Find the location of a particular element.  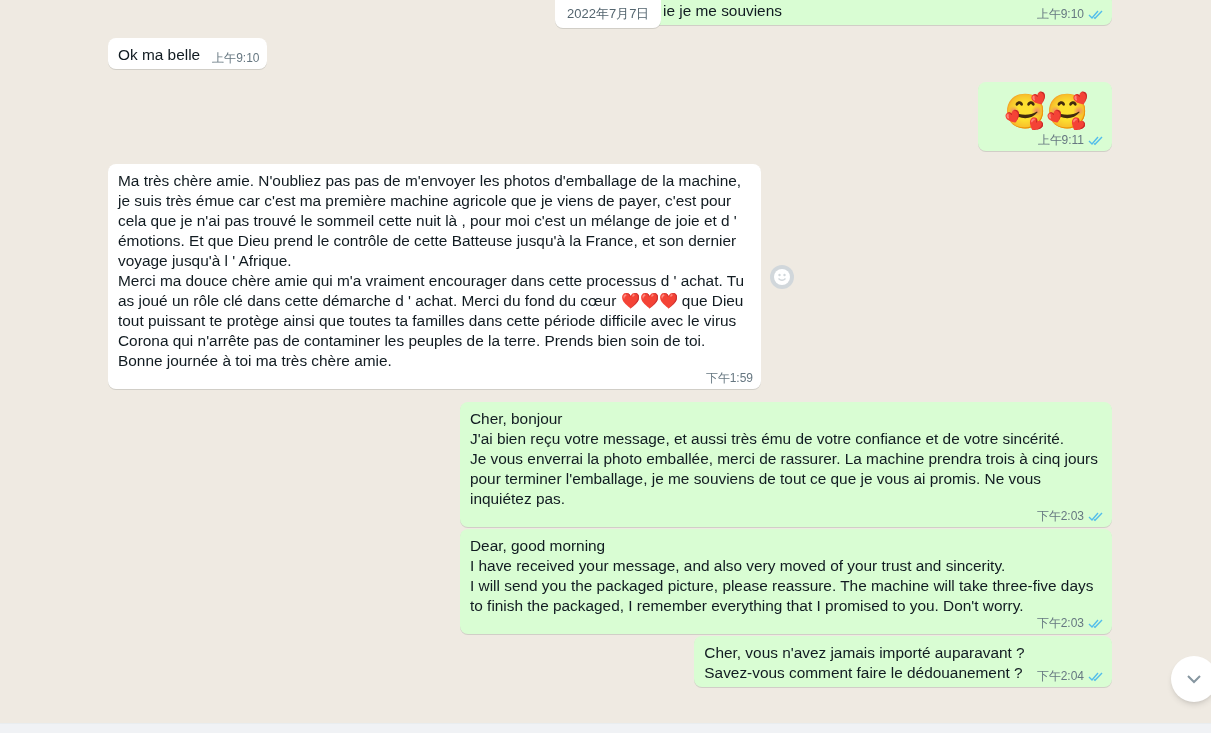

message-text: Ma très chère amie. N'oubliez pas pas de m'envoyer les photos d'emballage de la machine, je suis très émue car c'est ma première machine agricole que je viens de payer, c'est pour cela que je n'ai pas trouvé le sommeil cette nuit là , pour moi c'est un mélange de joie et d ' émotions. Et que Dieu prend le contrôle de cette Batteuse jusqu'à la France, et son dernier voyage jusqu'à l ' Afrique. Merci ma douce chère amie qui m'a vraiment encourager dans cette processus d ' achat. Tu as joué un rôle clé dans cette démarche d ' achat. Merci du fond du cœur ❤❤❤ que Dieu tout puissant te protège ainsi que toutes ta familles dans cette période difficile avec le virus Corona qui n'arrête pas de contaminer les peuples de la terre. Prends bien soin de toi. Bonne journée à toi ma très chère amie. is located at coordinates (432, 271).